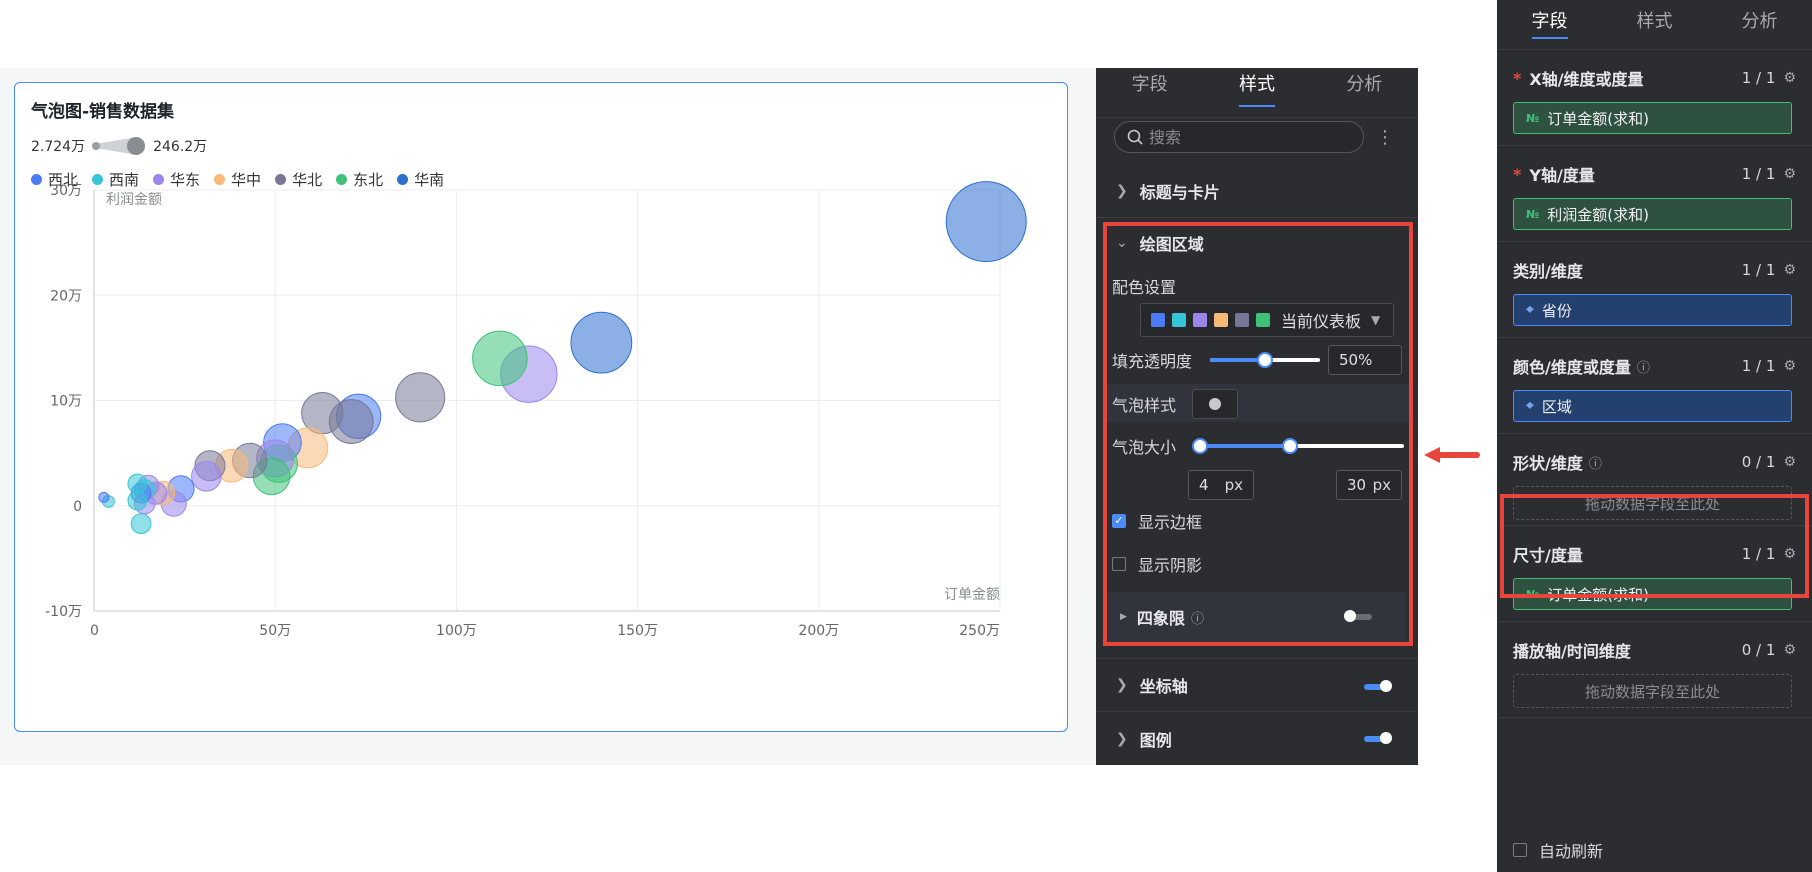  Describe the element at coordinates (1452, 455) in the screenshot. I see `arrow-left-icon` at that location.